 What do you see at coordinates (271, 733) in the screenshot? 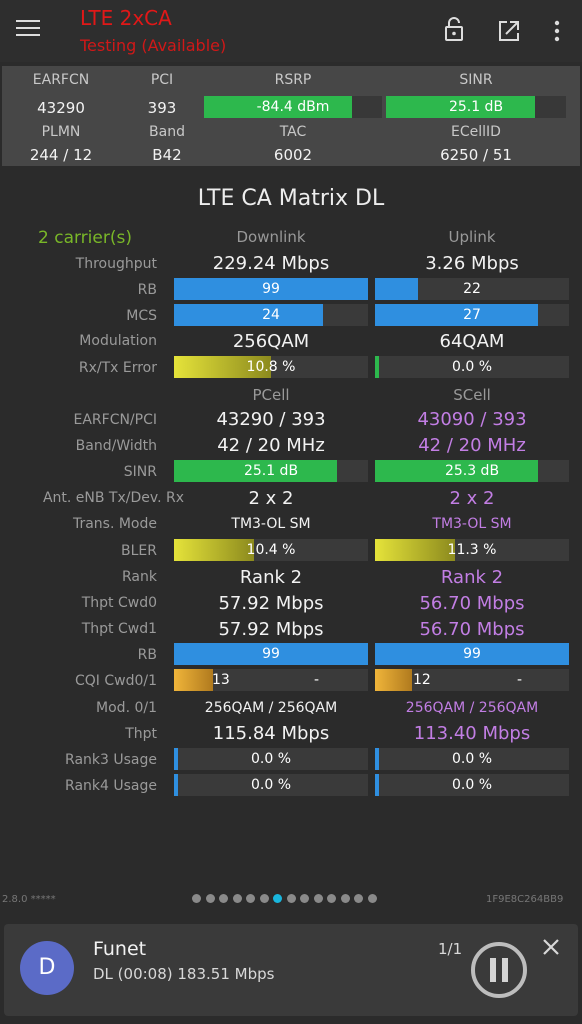
I see `thpt-pcell: 115.84 Mbps` at bounding box center [271, 733].